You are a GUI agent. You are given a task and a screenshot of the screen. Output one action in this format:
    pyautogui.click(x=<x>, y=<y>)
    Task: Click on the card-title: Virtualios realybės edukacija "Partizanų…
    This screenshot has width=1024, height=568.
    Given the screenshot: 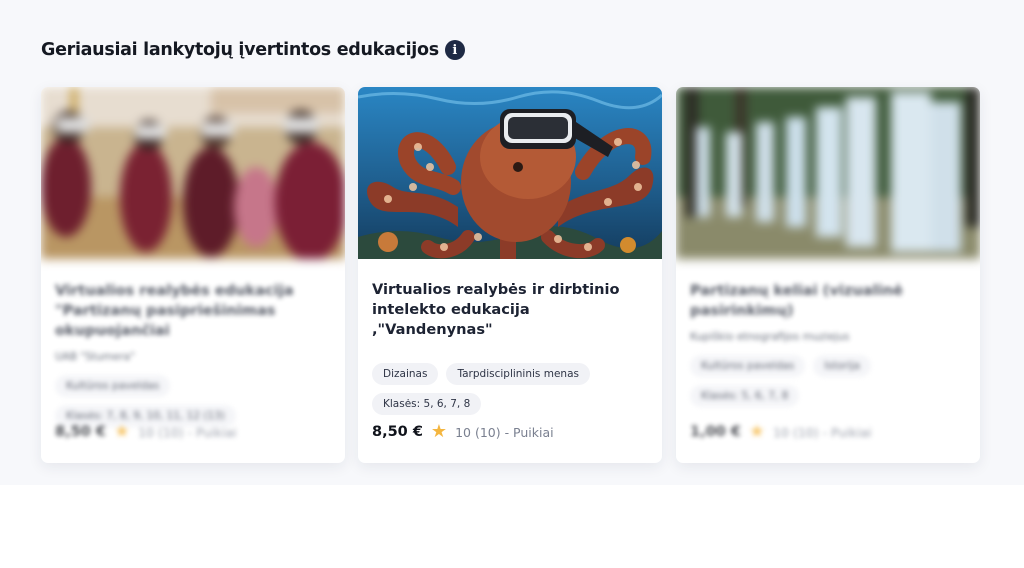 What is the action you would take?
    pyautogui.click(x=193, y=311)
    